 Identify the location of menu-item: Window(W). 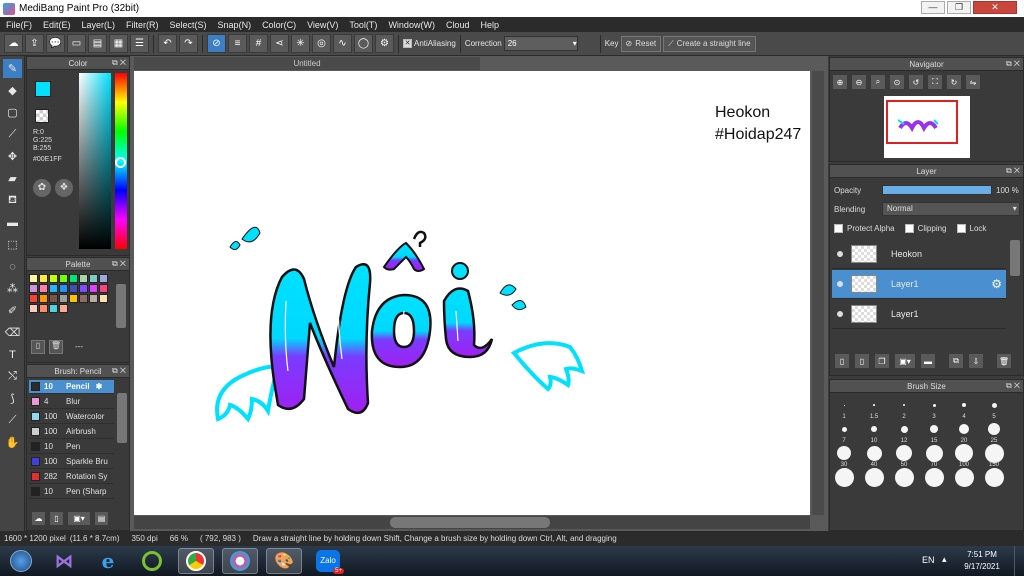
(411, 25).